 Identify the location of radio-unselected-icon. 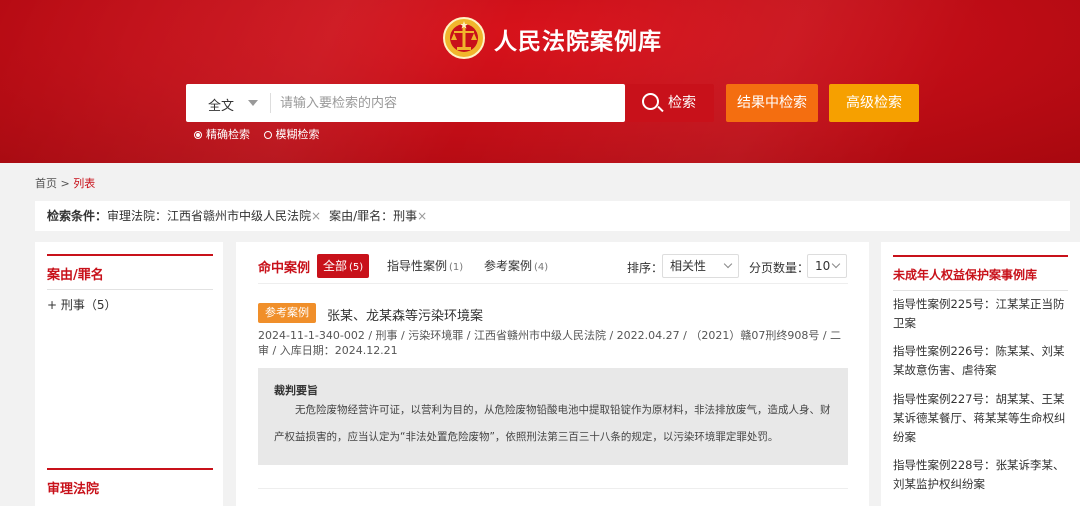
(267, 135).